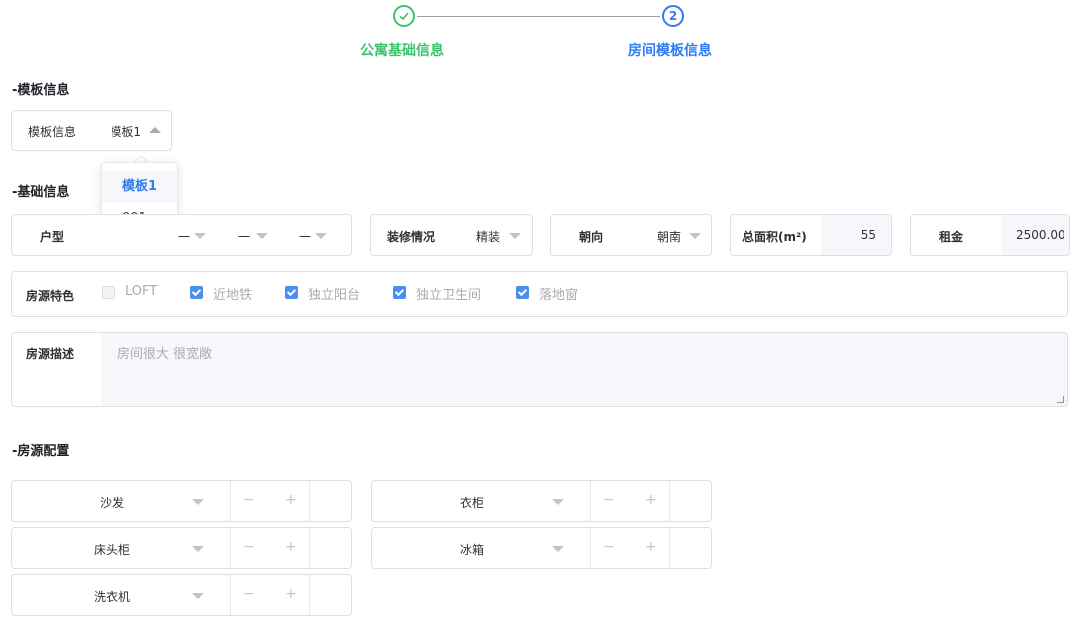  I want to click on decoration-select: 装修情况 精装, so click(451, 235).